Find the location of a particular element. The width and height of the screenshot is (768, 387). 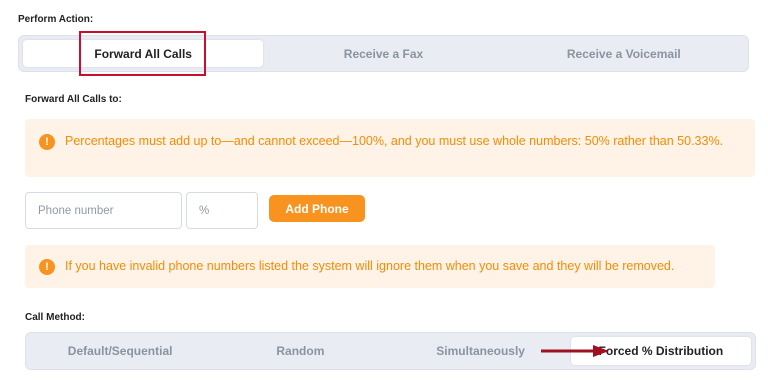

option-default-sequential: Default/Sequential is located at coordinates (120, 351).